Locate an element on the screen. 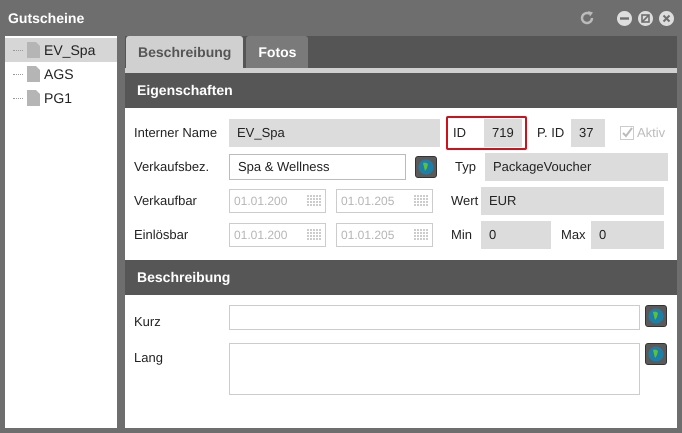 The width and height of the screenshot is (682, 433). long-description-field is located at coordinates (434, 369).